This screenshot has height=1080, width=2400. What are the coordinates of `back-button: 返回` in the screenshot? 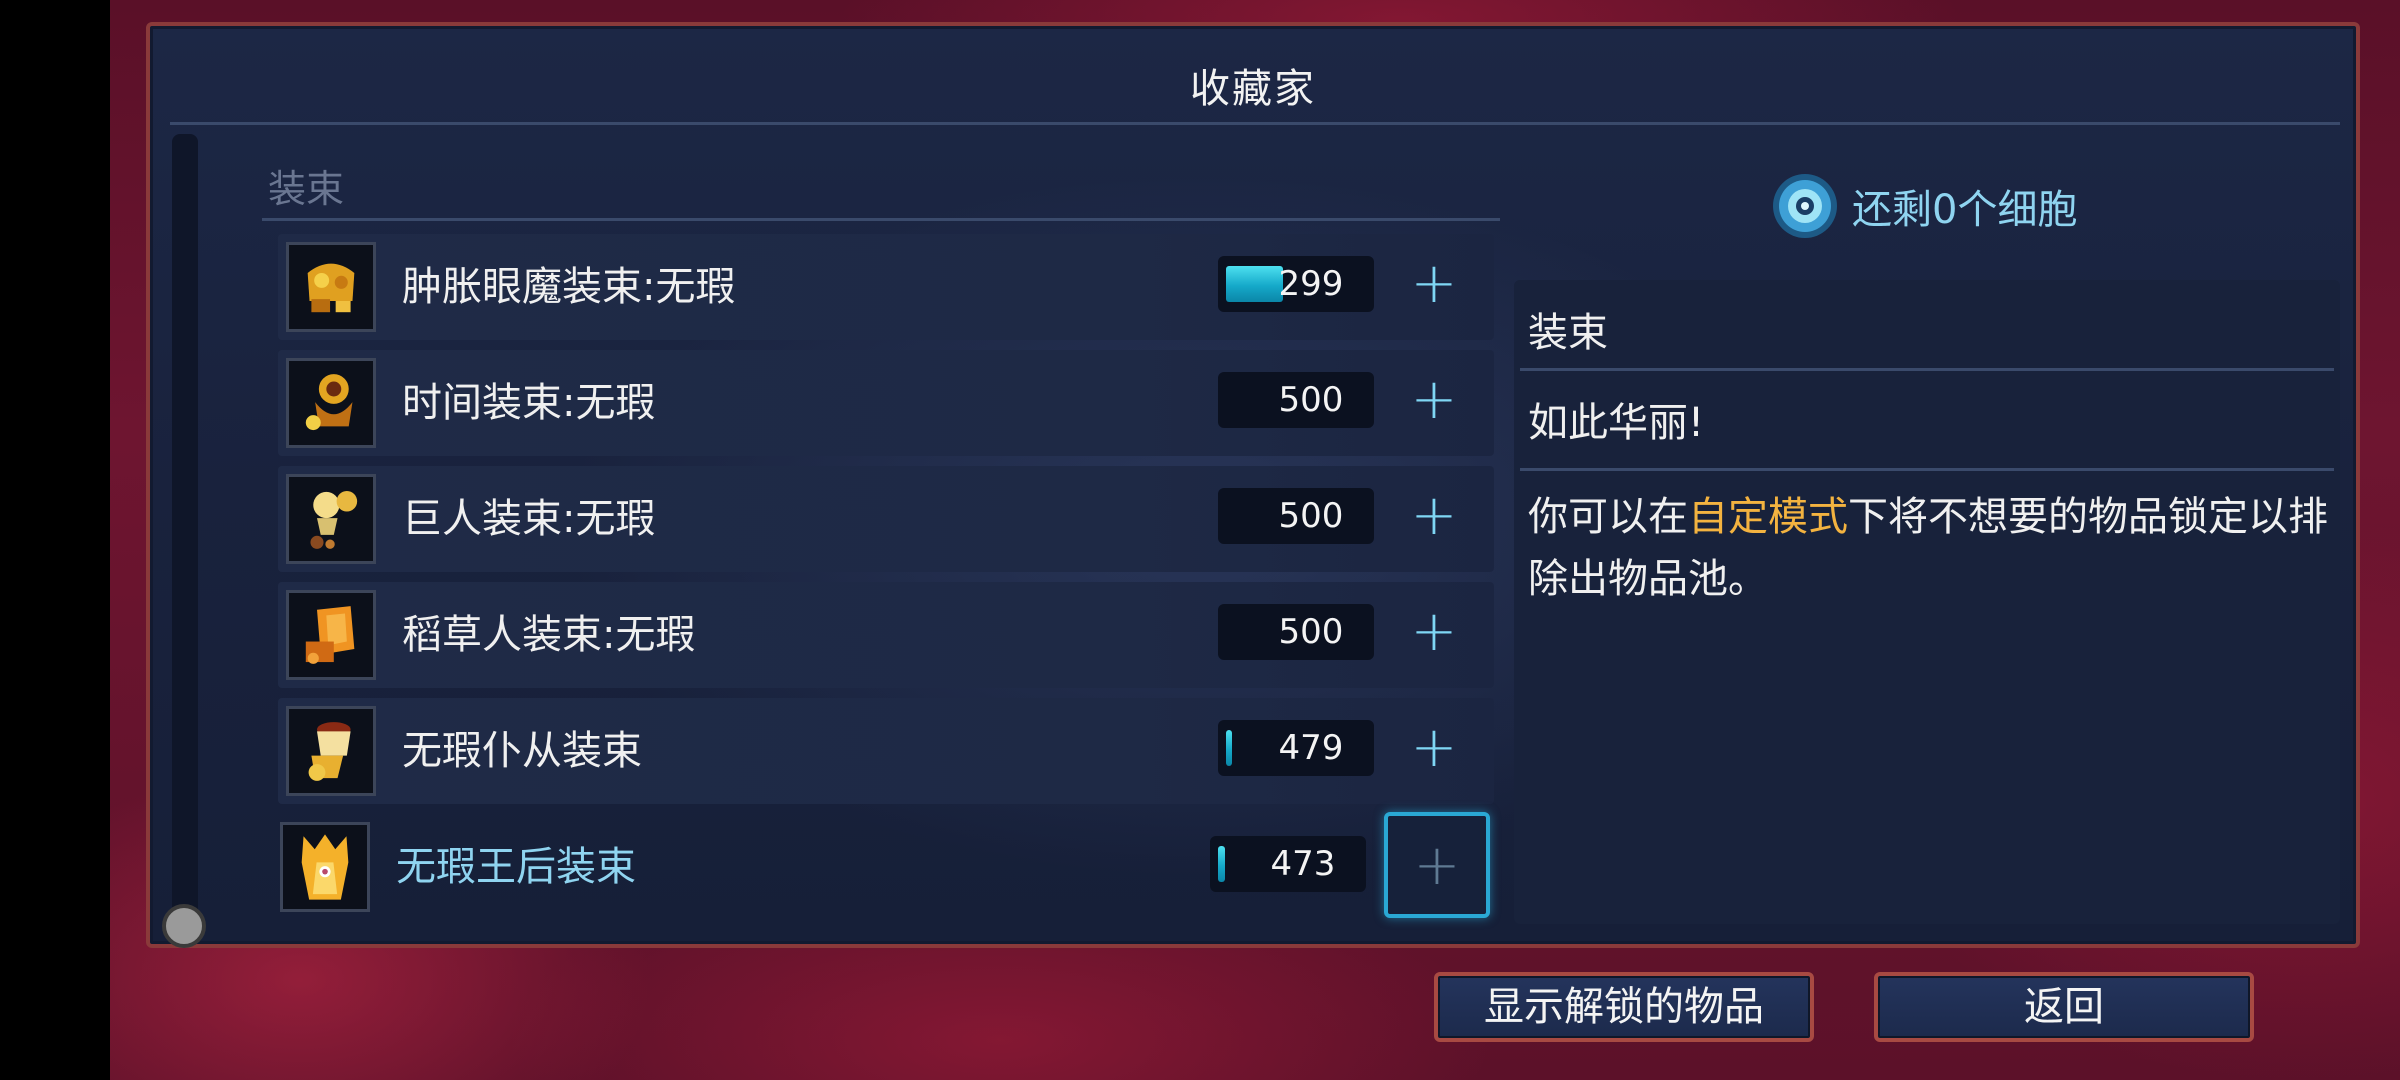 It's located at (2064, 1007).